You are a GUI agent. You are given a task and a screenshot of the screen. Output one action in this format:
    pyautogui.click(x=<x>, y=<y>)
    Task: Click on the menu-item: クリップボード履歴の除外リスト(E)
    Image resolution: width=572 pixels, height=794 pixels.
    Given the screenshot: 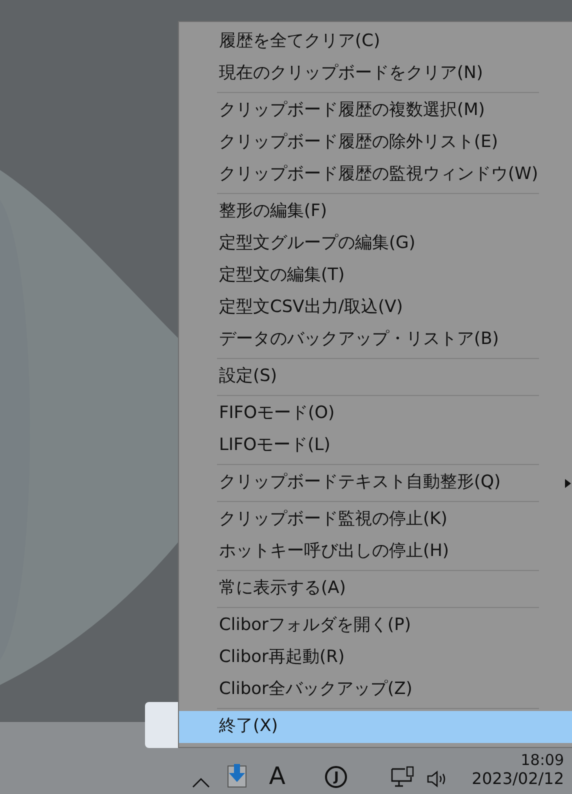 What is the action you would take?
    pyautogui.click(x=375, y=143)
    